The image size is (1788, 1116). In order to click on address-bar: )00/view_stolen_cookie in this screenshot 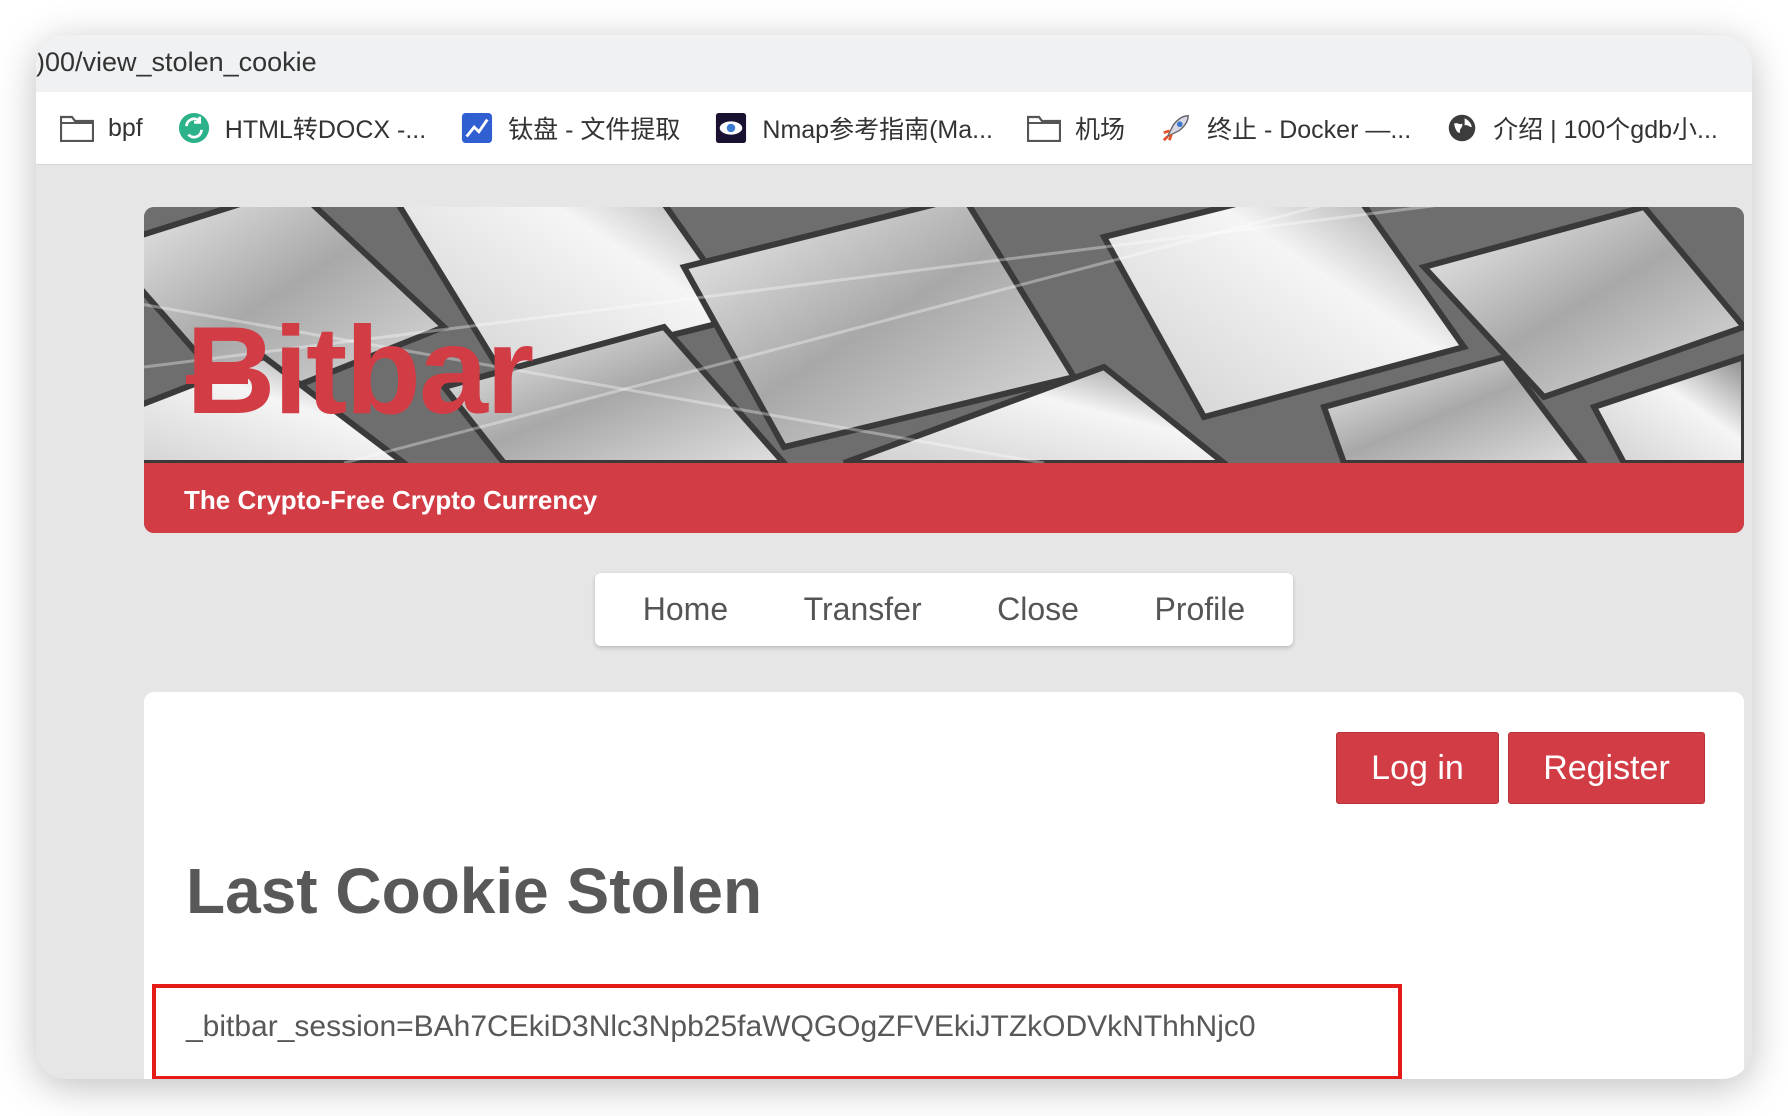, I will do `click(894, 63)`.